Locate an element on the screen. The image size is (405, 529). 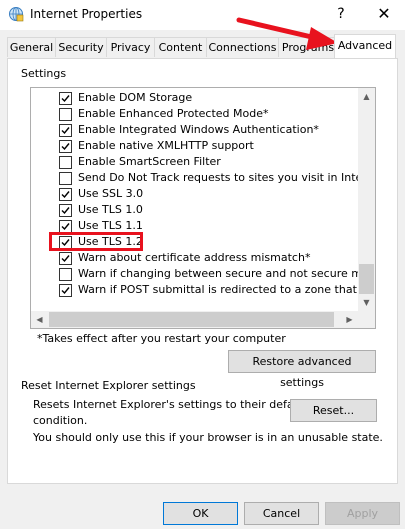
vertical-scroll-thumb is located at coordinates (366, 279).